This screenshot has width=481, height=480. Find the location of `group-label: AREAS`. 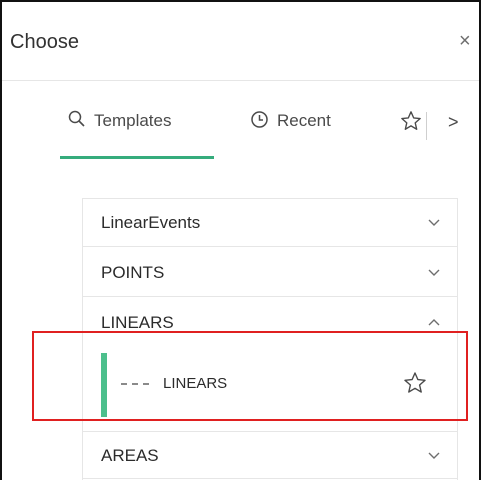

group-label: AREAS is located at coordinates (130, 455).